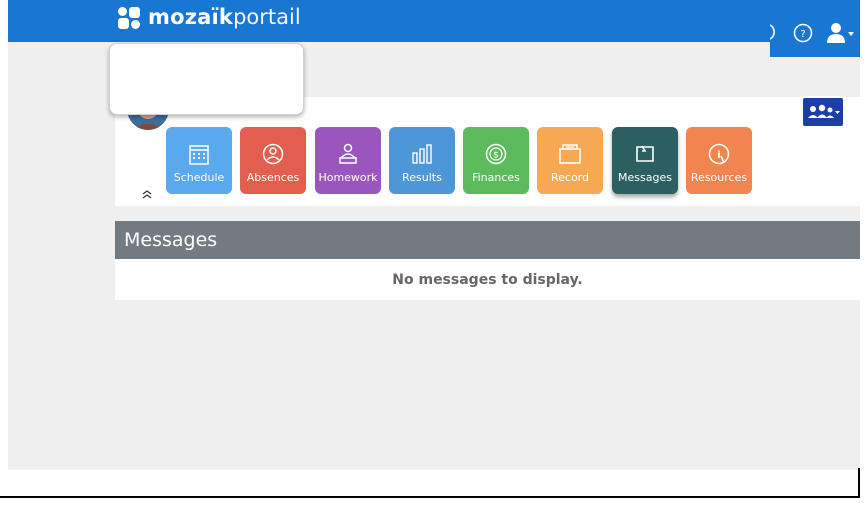 The image size is (865, 529). What do you see at coordinates (348, 153) in the screenshot?
I see `homework-icon` at bounding box center [348, 153].